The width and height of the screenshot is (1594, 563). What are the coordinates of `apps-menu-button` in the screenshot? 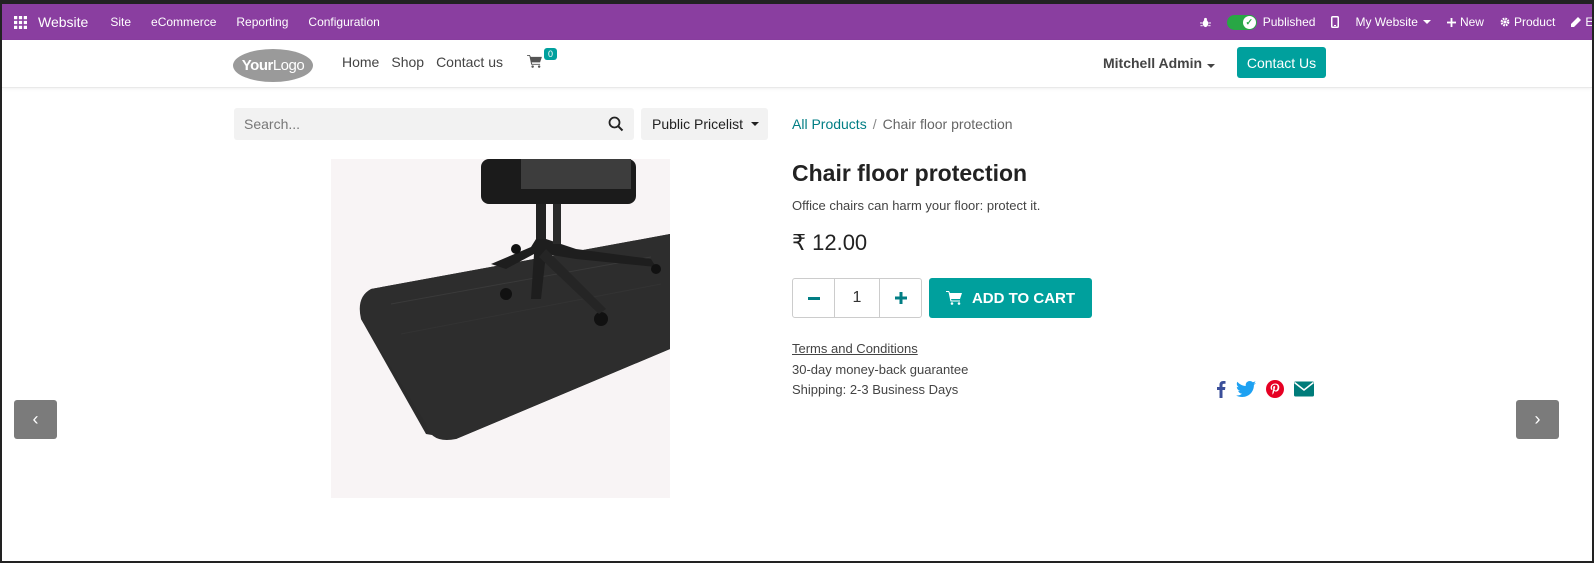 It's located at (20, 22).